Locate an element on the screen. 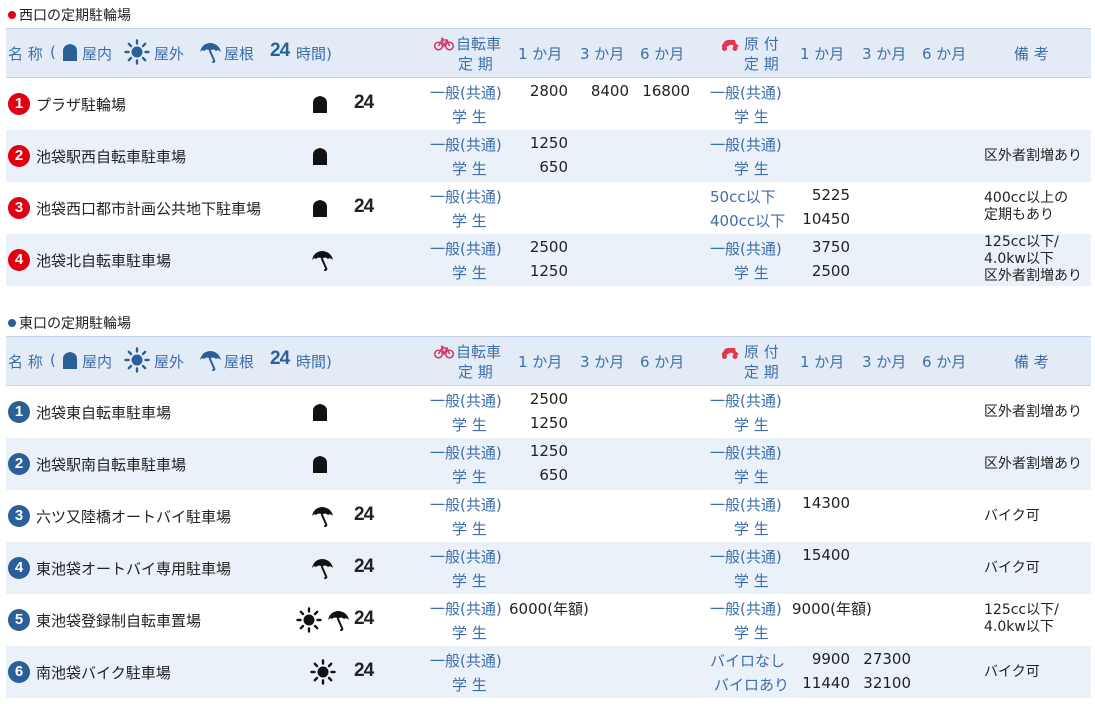 This screenshot has width=1095, height=704. section-title-east: 東口の定期駐輪場 is located at coordinates (69, 324).